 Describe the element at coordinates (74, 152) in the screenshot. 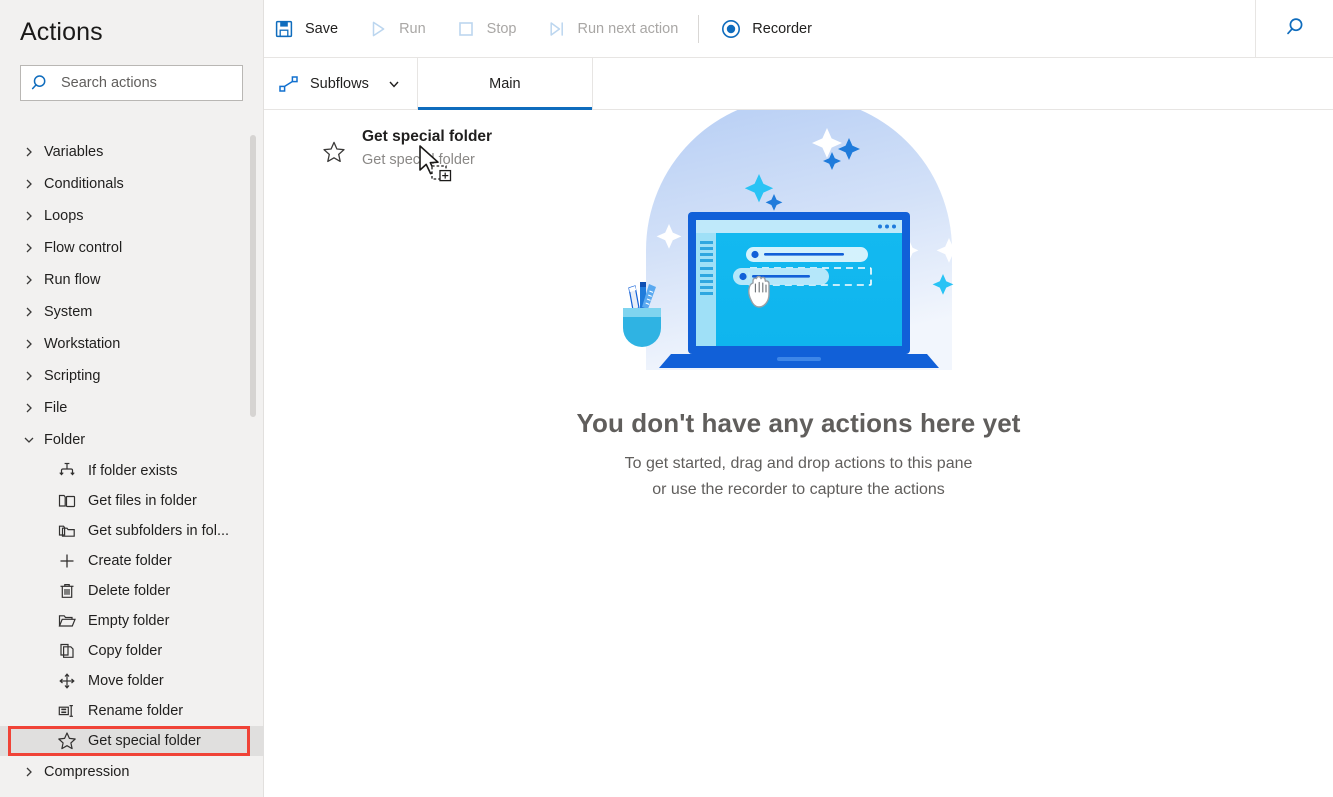

I see `tree-category-label: Variables` at that location.